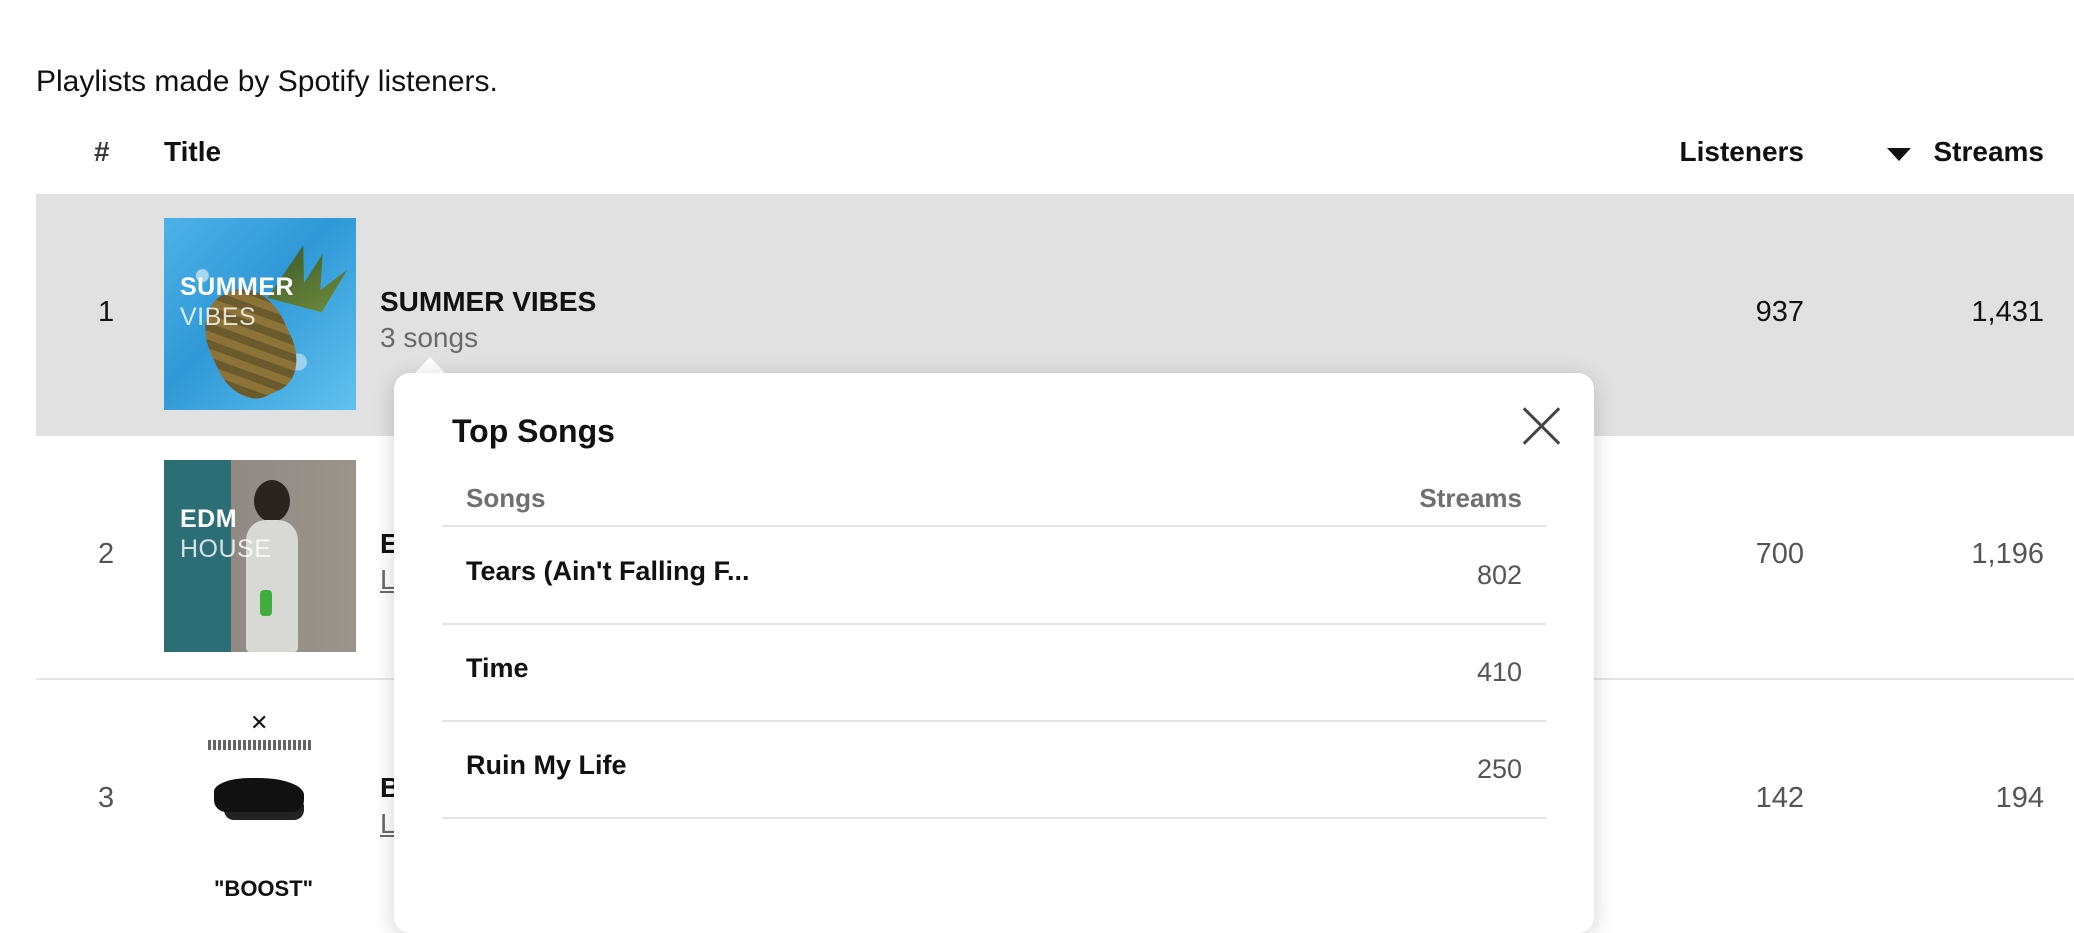 The height and width of the screenshot is (933, 2074). What do you see at coordinates (226, 549) in the screenshot?
I see `cover-title-line-2: HOUSE` at bounding box center [226, 549].